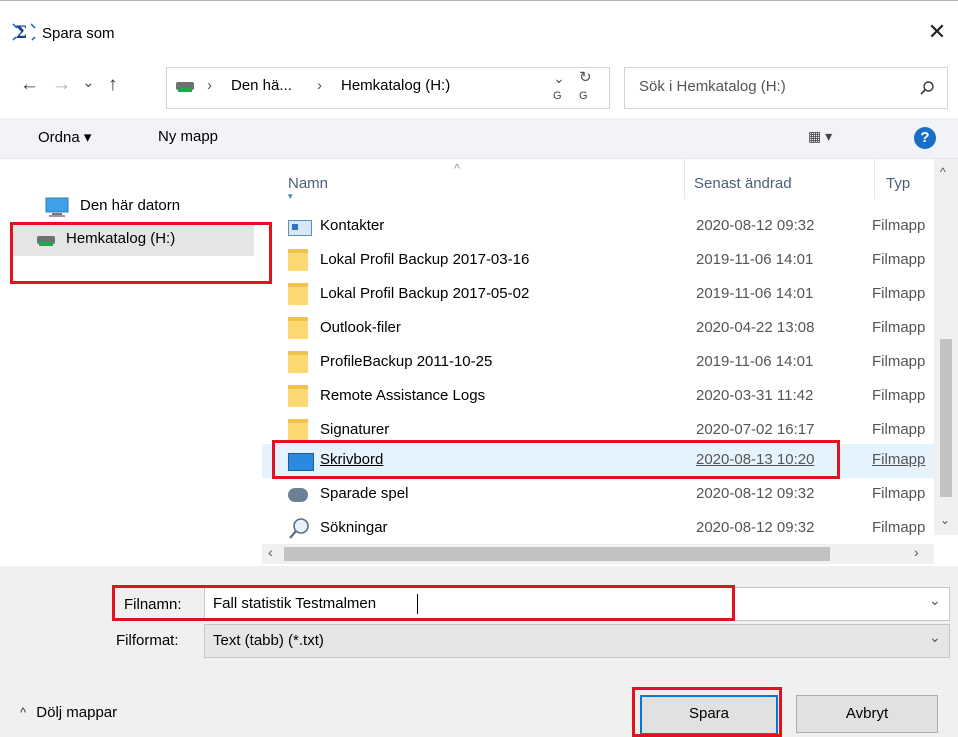  What do you see at coordinates (935, 600) in the screenshot?
I see `filename-dropdown-icon: ⌄` at bounding box center [935, 600].